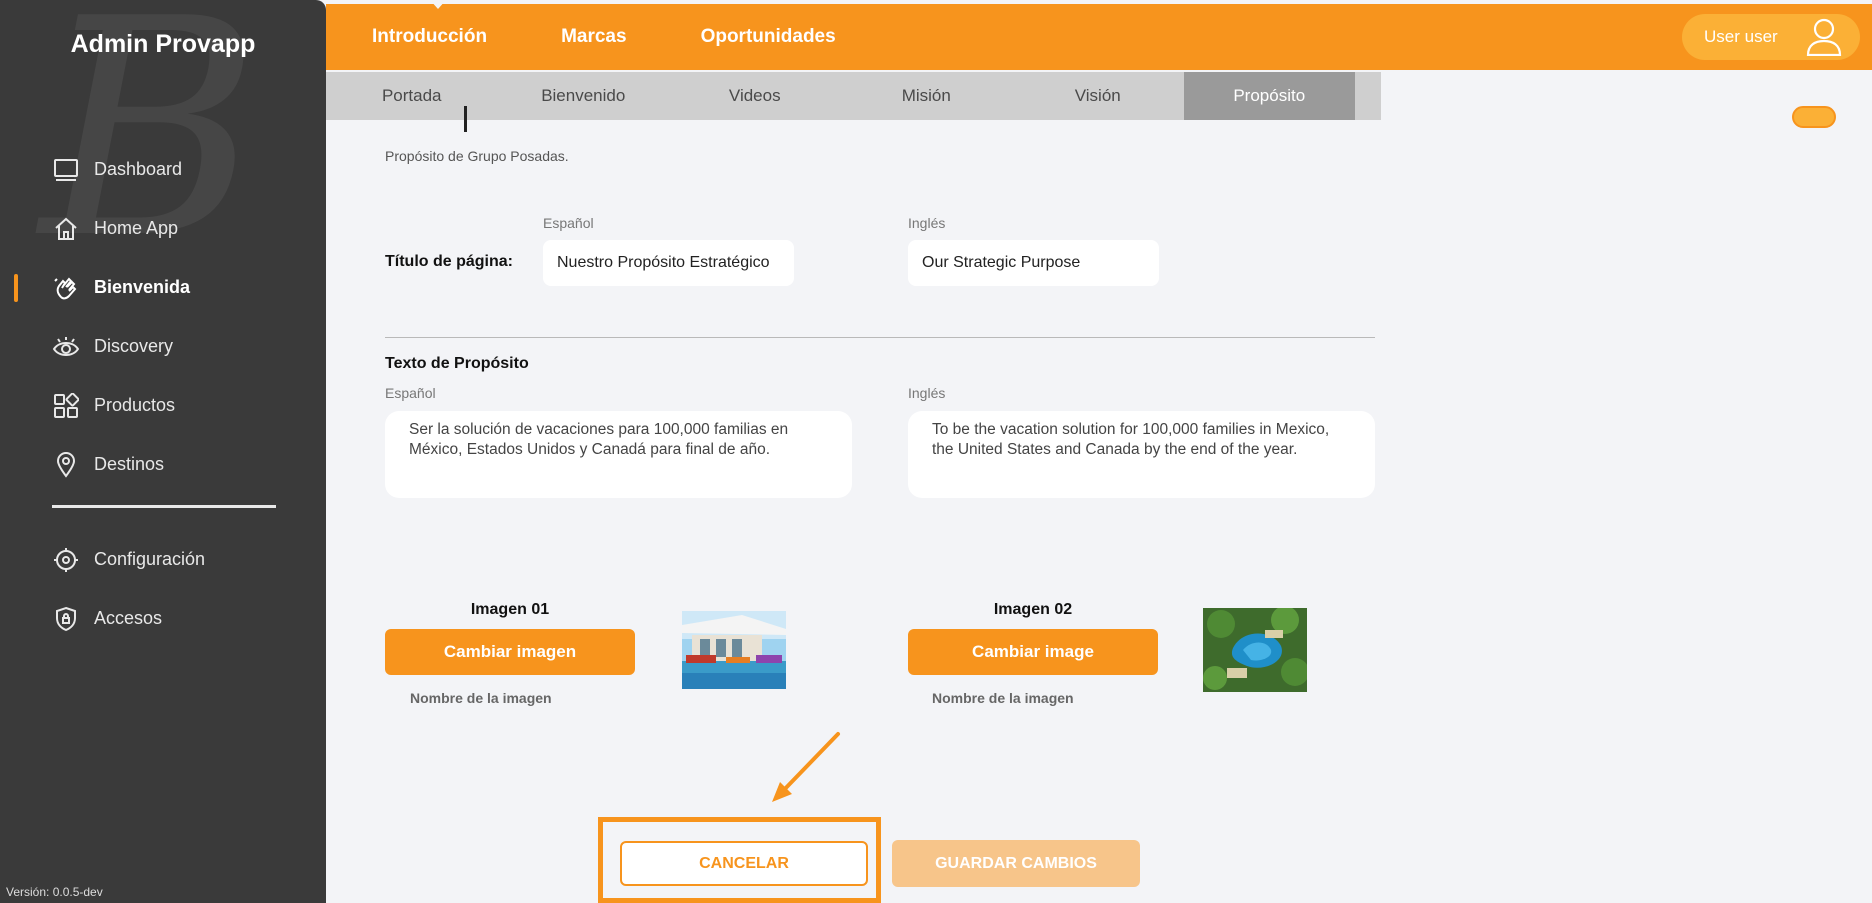  I want to click on title-en-label: Inglés, so click(927, 223).